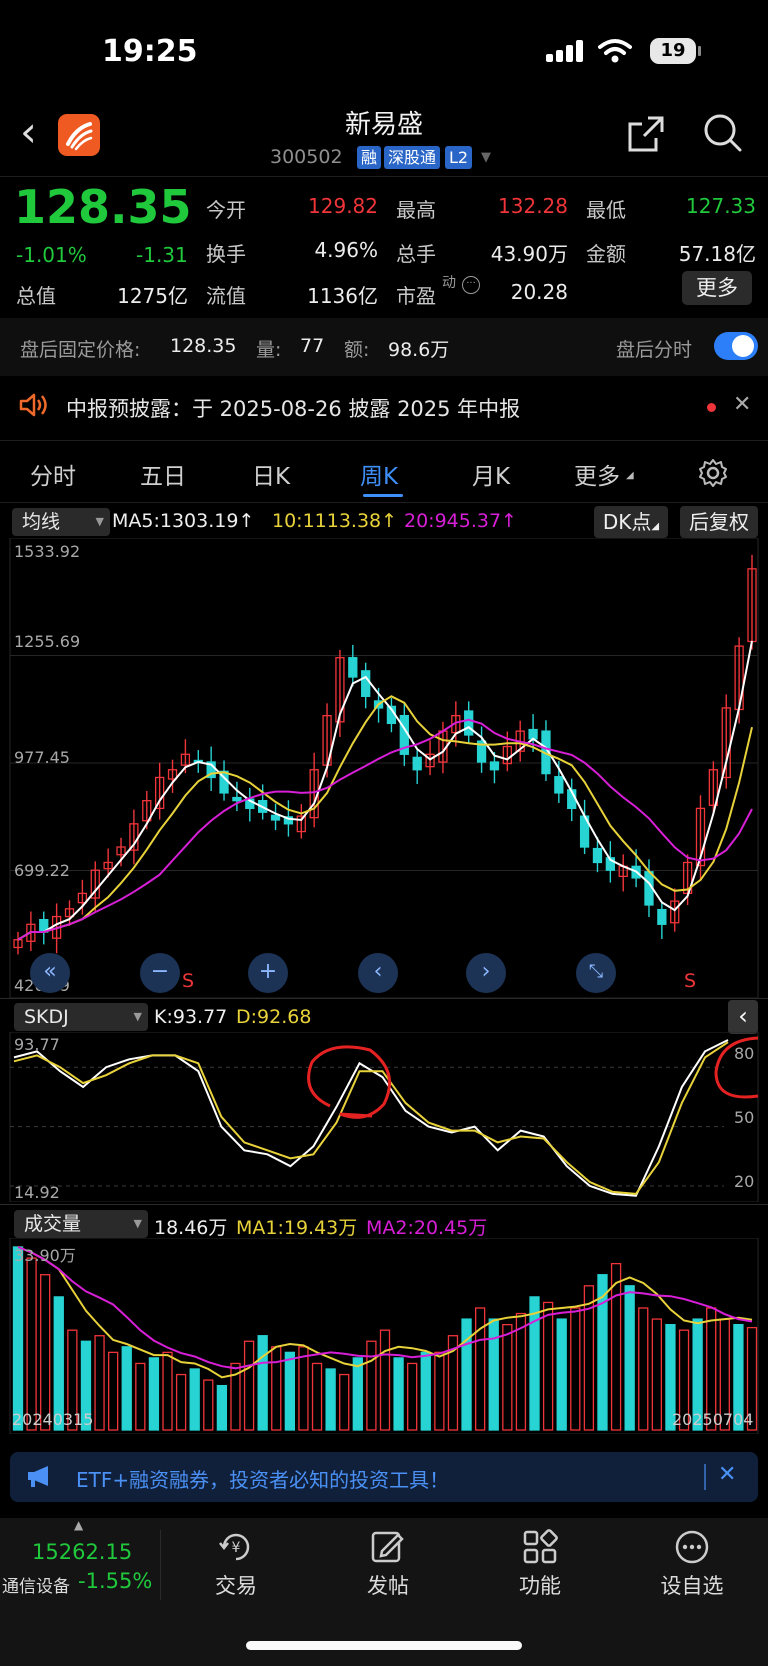  What do you see at coordinates (744, 1181) in the screenshot?
I see `skdj-axis-right: 20` at bounding box center [744, 1181].